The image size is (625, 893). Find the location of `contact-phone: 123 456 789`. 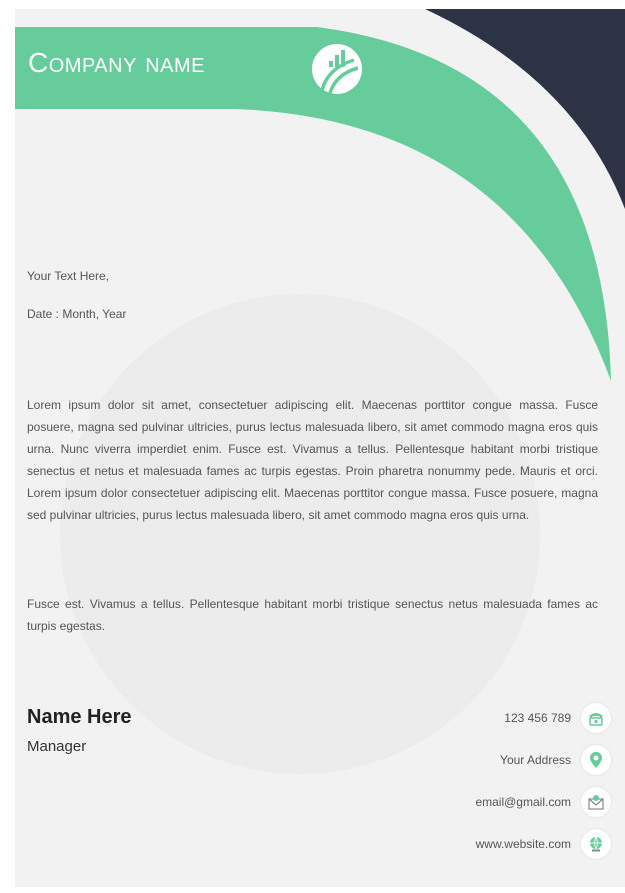

contact-phone: 123 456 789 is located at coordinates (557, 718).